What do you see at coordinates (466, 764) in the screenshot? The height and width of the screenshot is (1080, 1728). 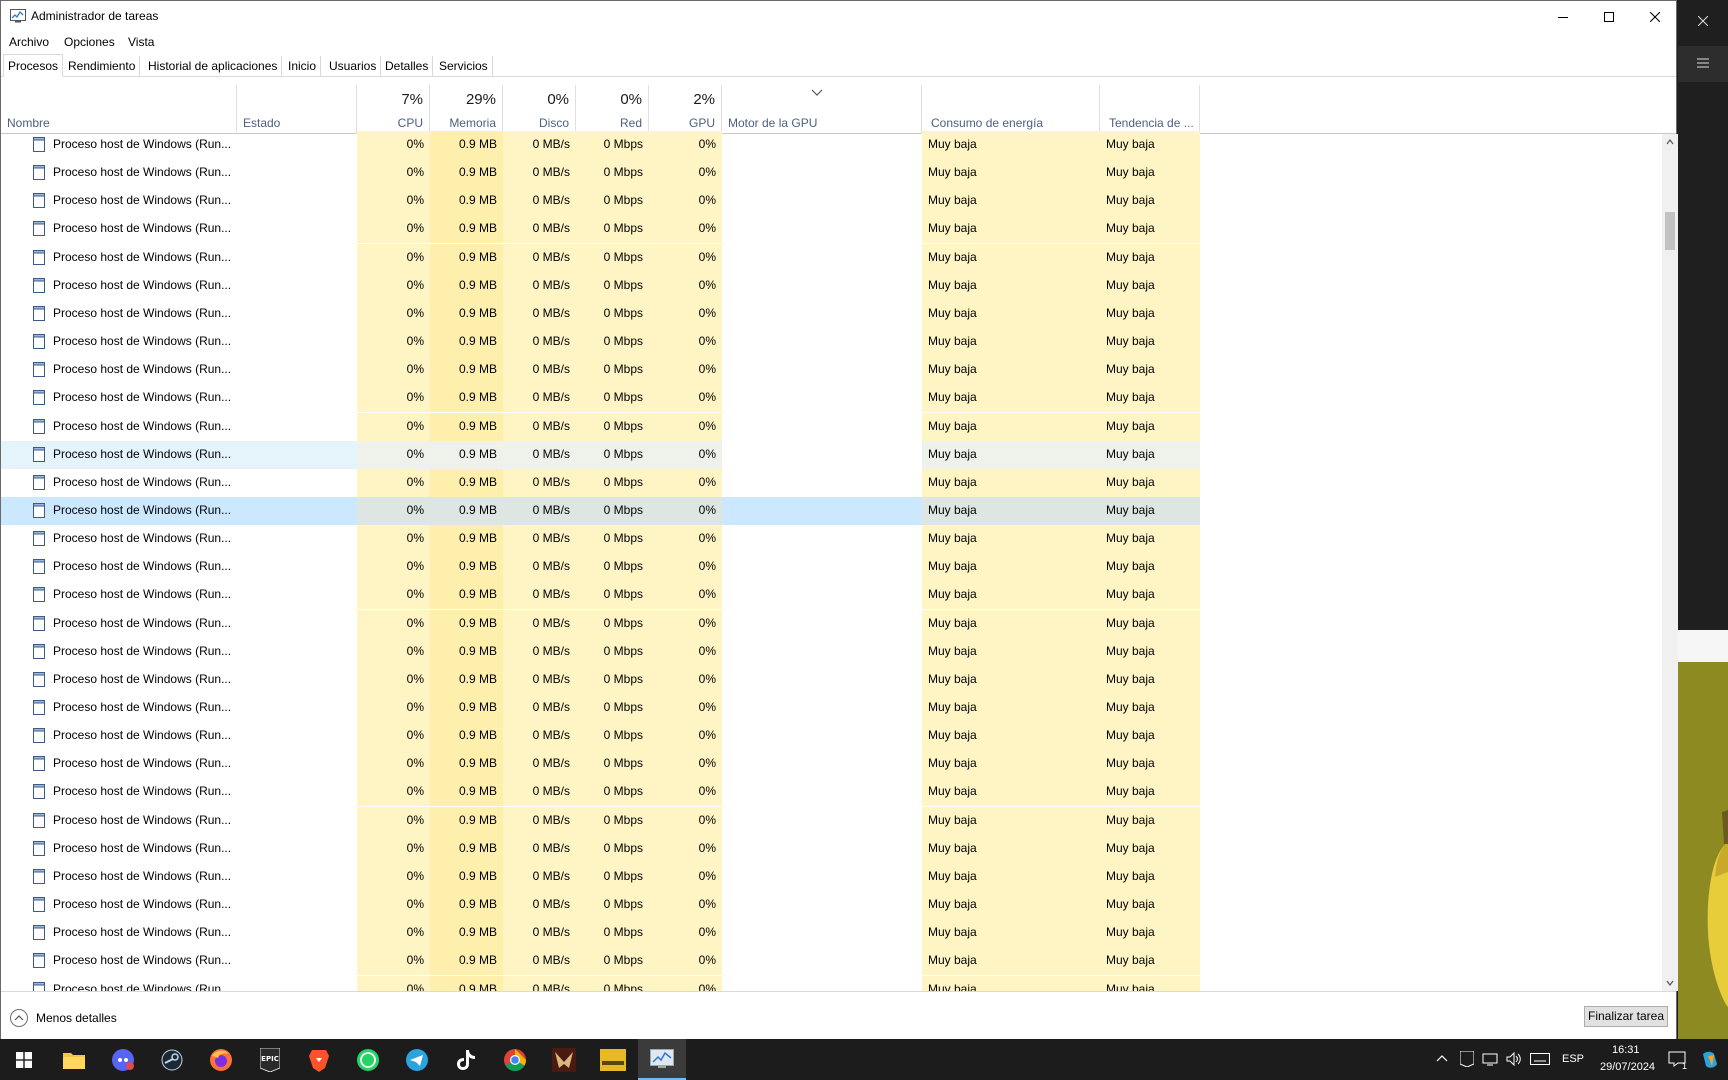 I see `memory-value: 0.9 MB` at bounding box center [466, 764].